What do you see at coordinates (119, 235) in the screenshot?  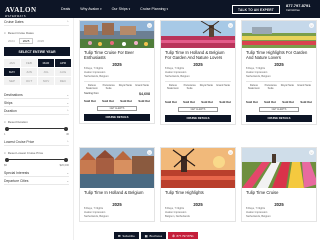 I see `mail-icon: ✉` at bounding box center [119, 235].